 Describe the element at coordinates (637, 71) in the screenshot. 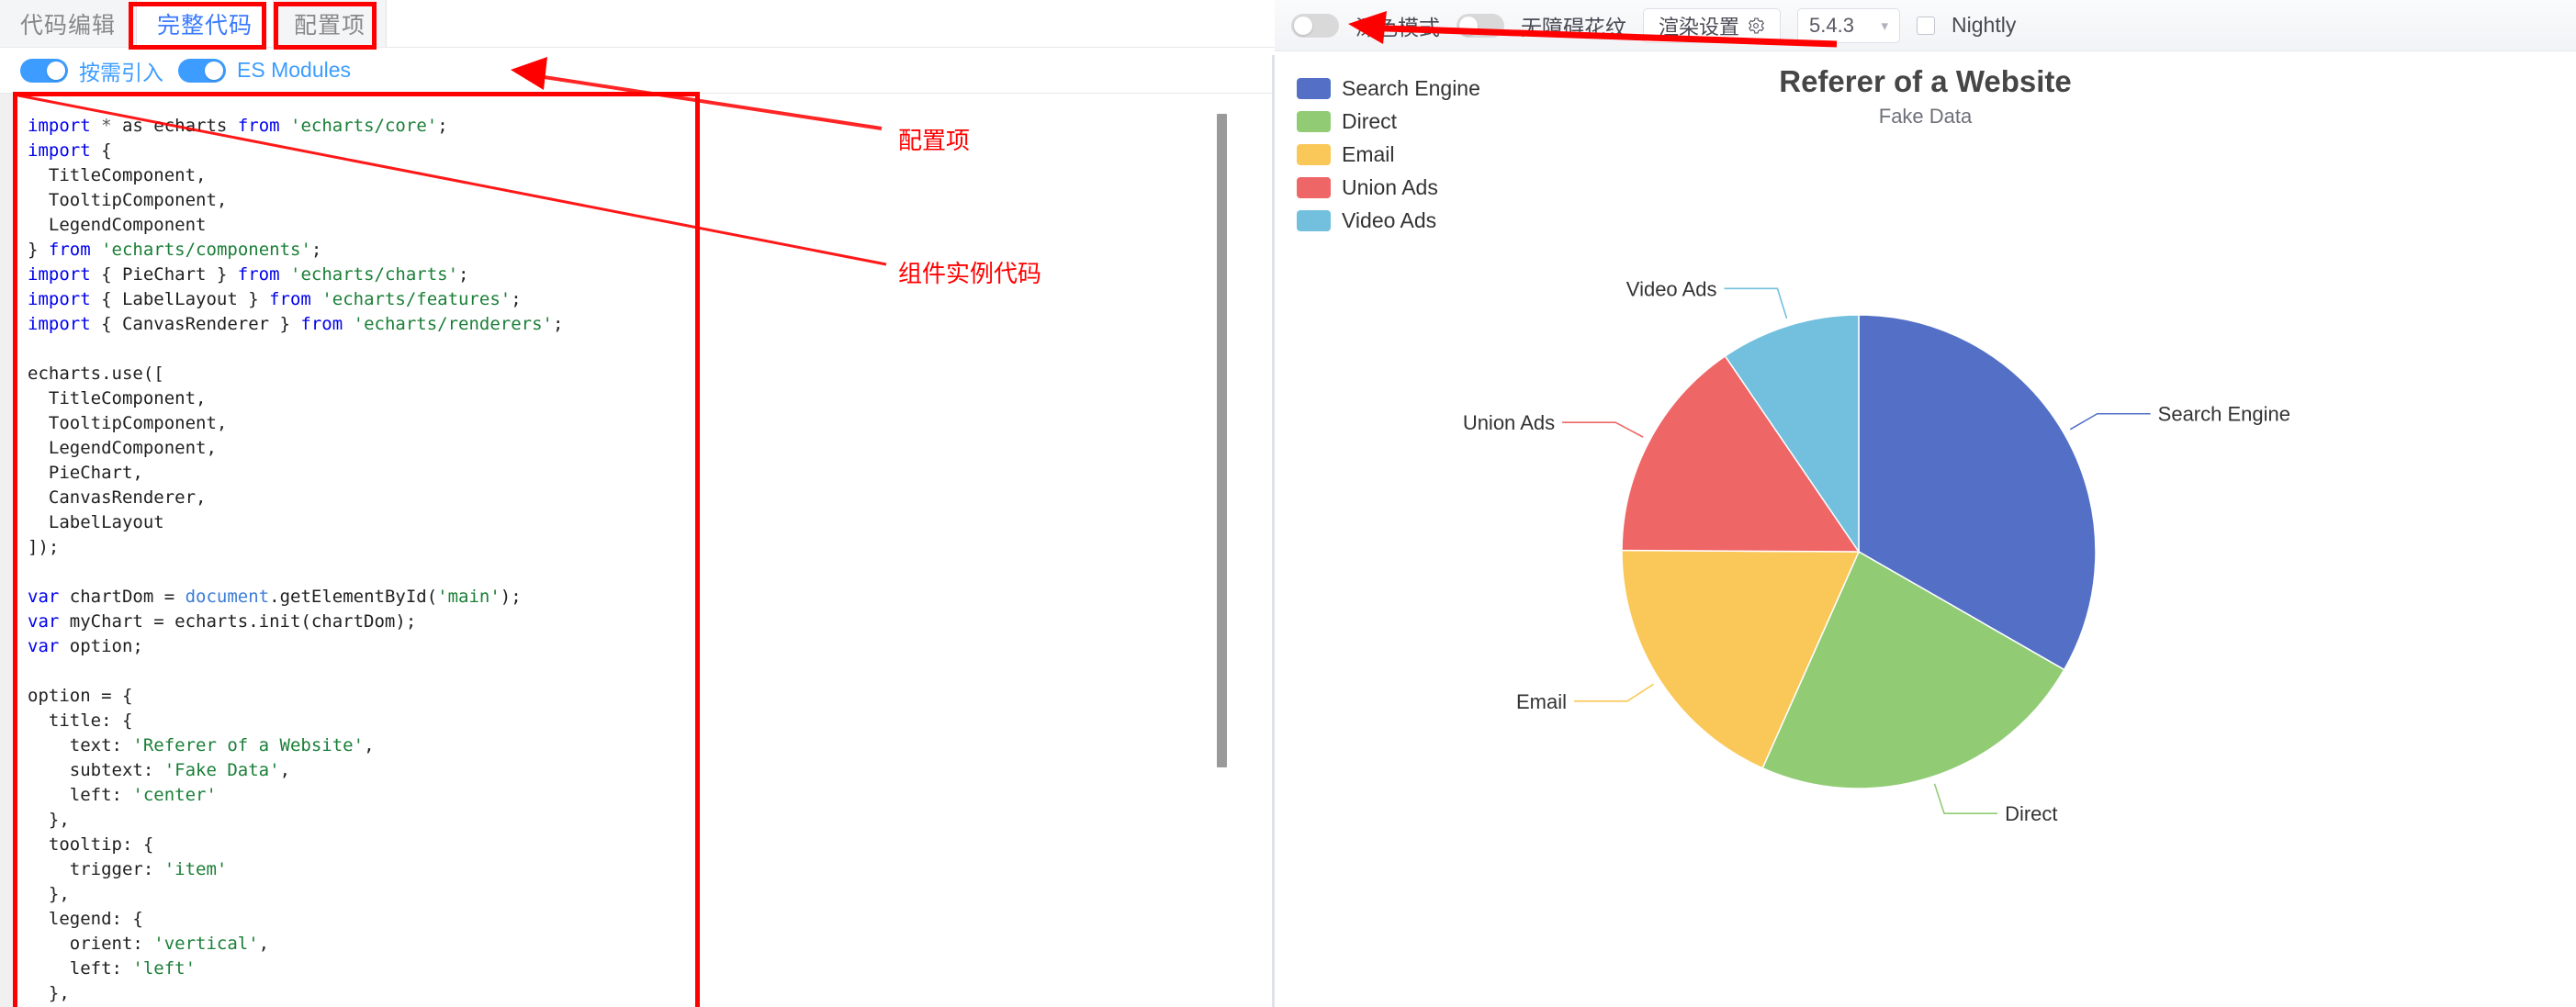

I see `options-bar: 按需引入 ES Modules` at that location.